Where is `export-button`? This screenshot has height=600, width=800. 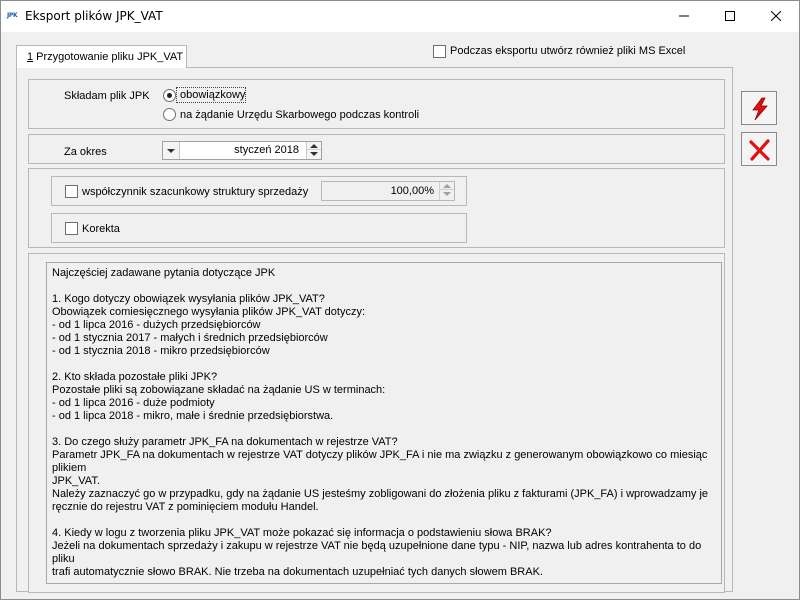 export-button is located at coordinates (759, 108).